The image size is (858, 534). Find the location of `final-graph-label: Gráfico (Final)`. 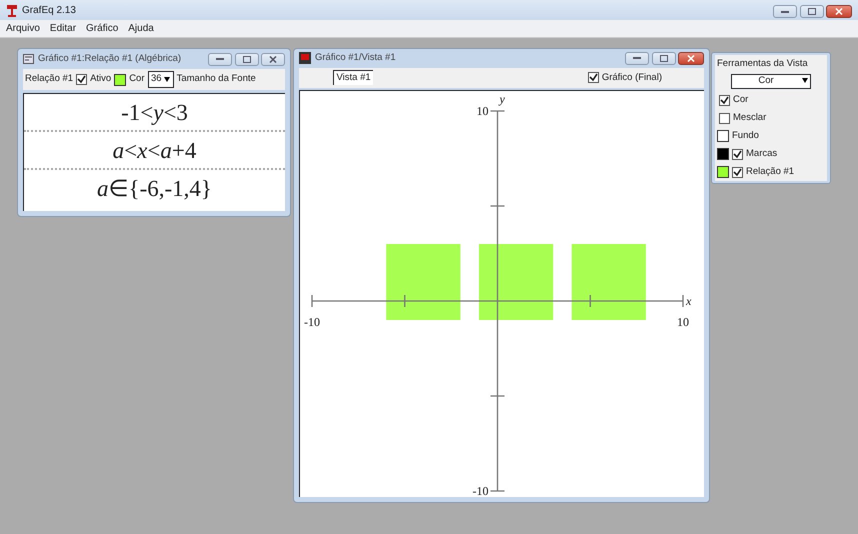

final-graph-label: Gráfico (Final) is located at coordinates (632, 77).